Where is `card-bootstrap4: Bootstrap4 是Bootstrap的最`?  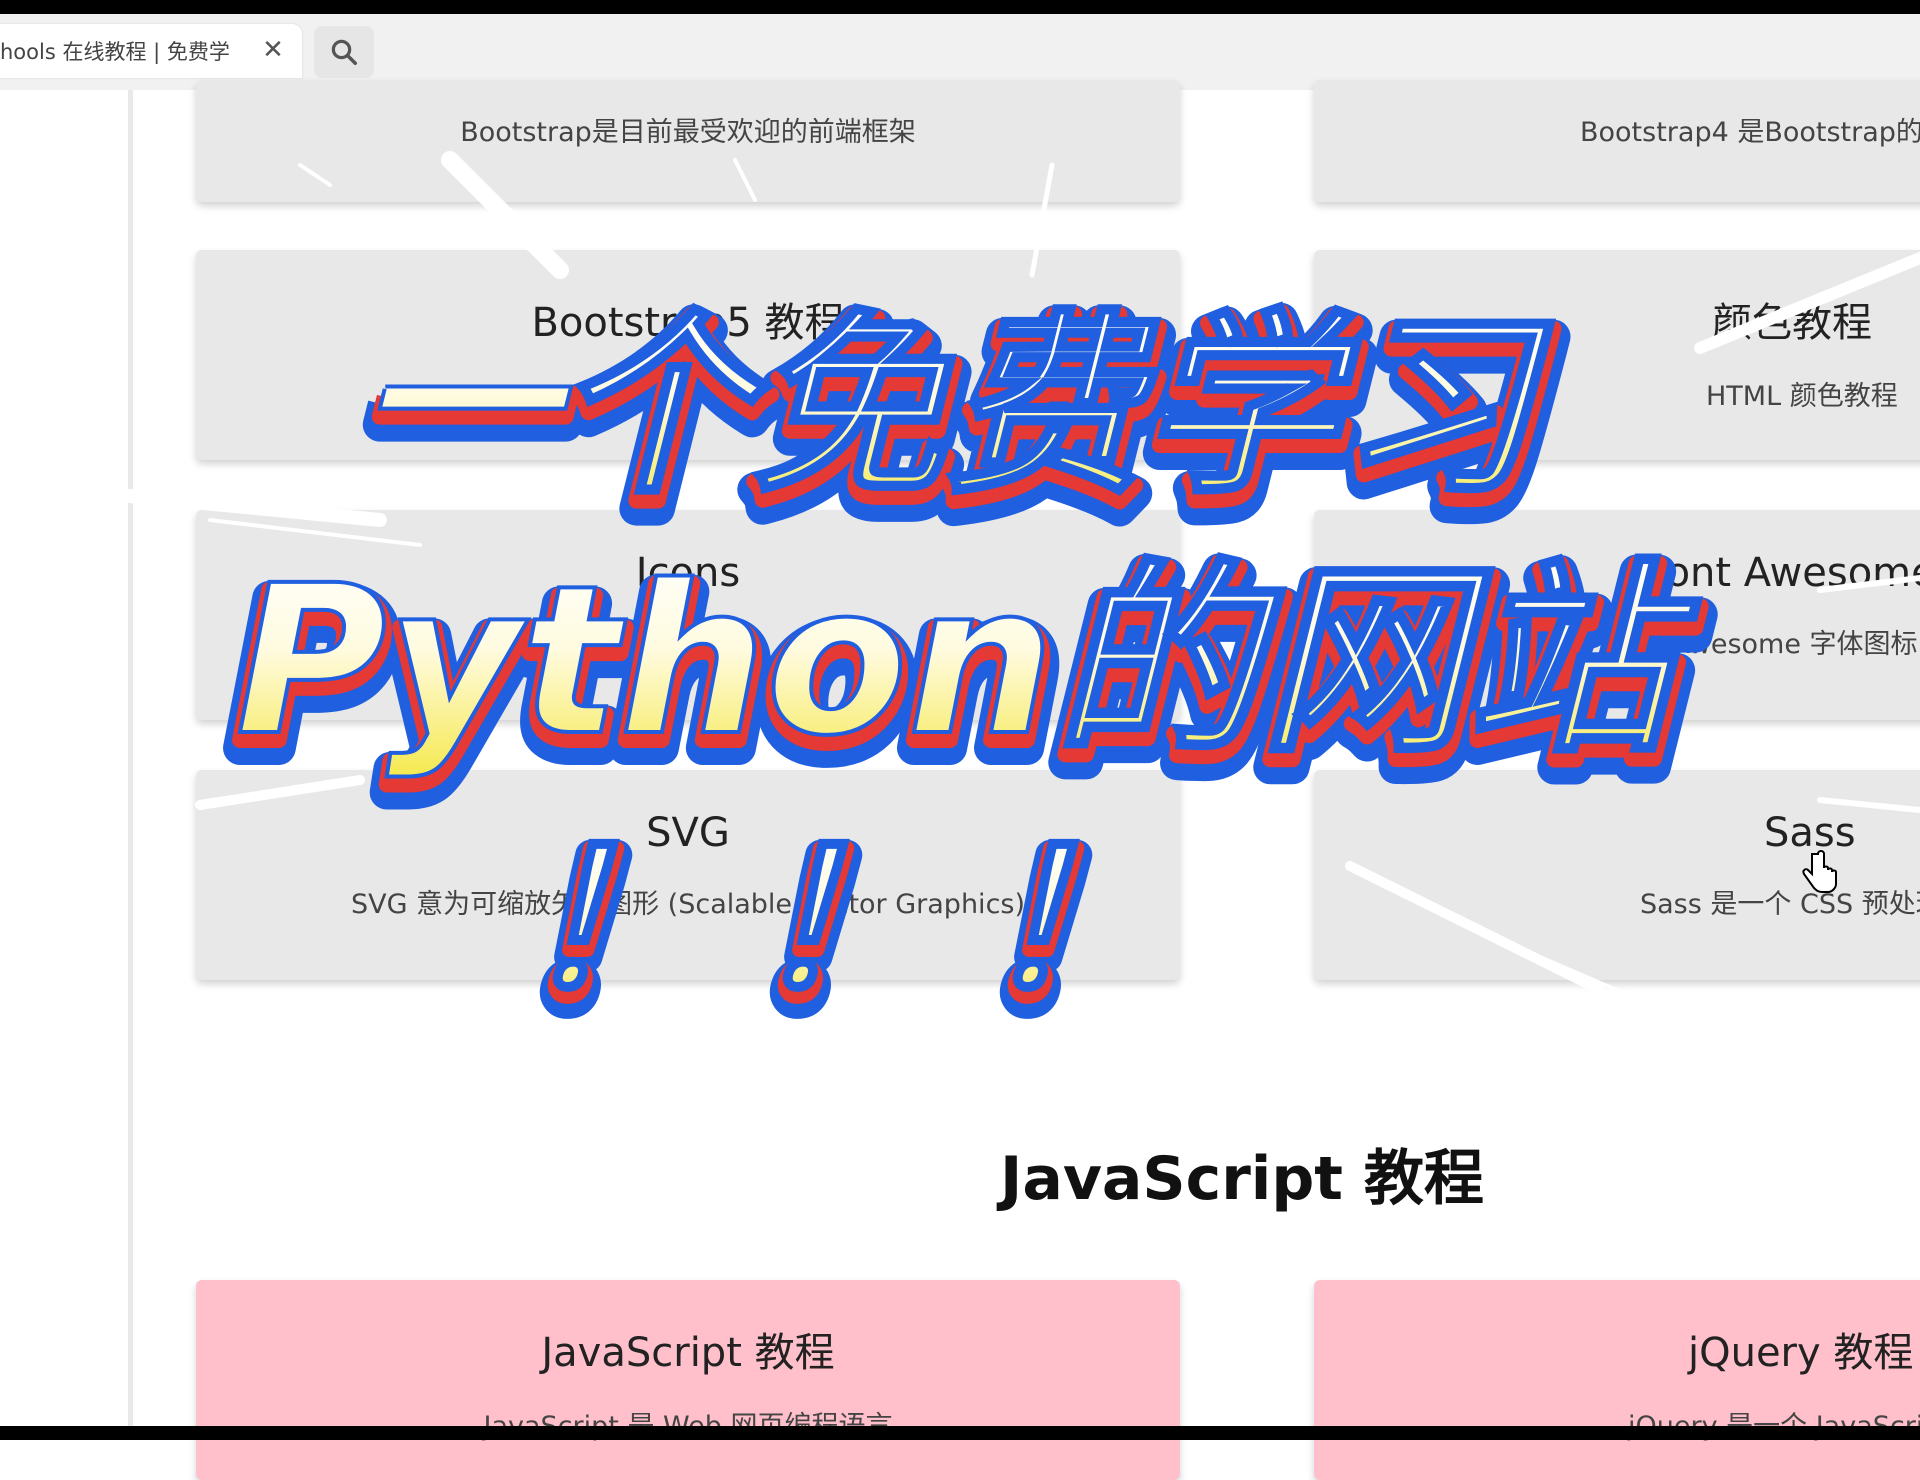
card-bootstrap4: Bootstrap4 是Bootstrap的最 is located at coordinates (1617, 141).